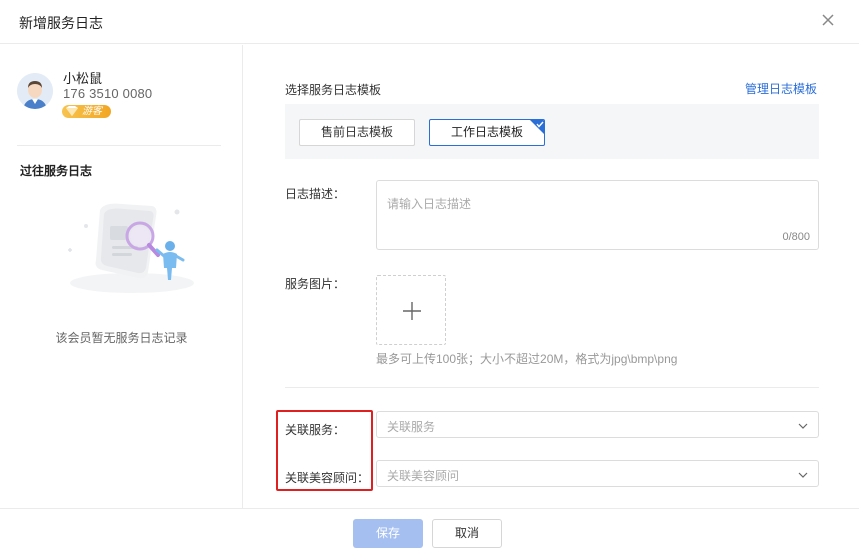 The height and width of the screenshot is (555, 859). Describe the element at coordinates (56, 171) in the screenshot. I see `history-title: 过往服务日志` at that location.